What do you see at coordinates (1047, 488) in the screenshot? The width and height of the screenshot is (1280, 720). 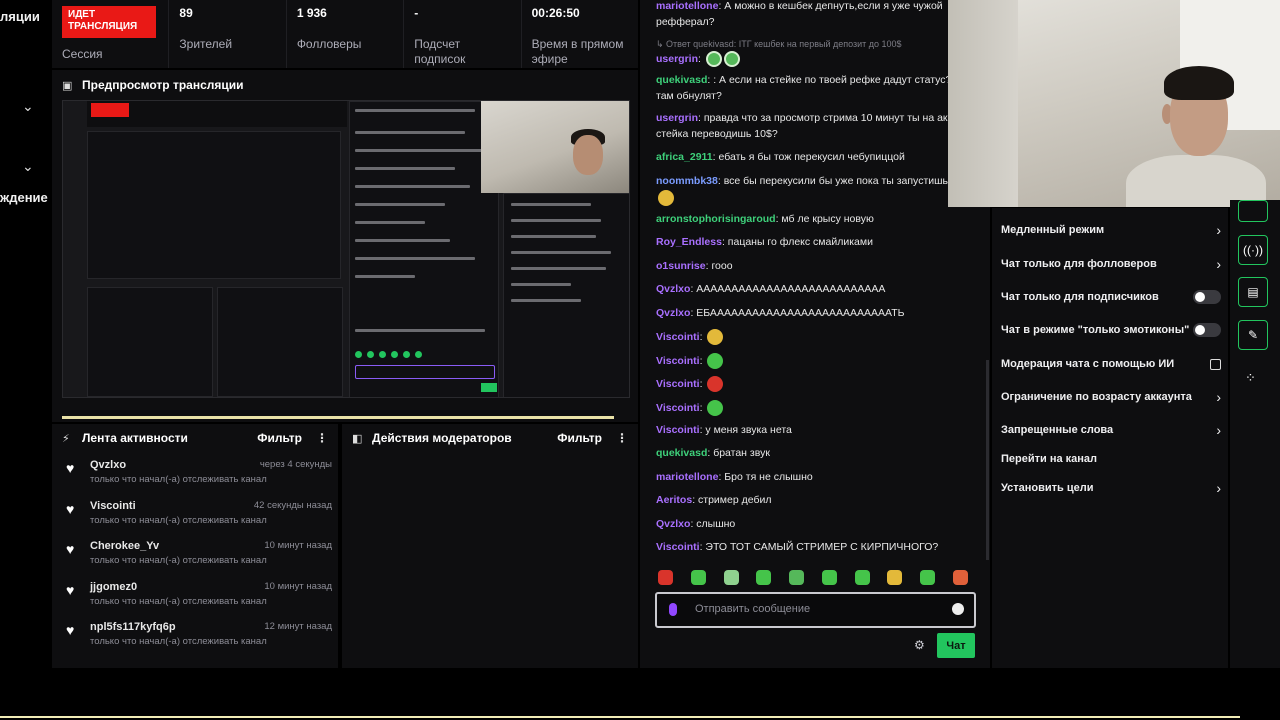 I see `setting-label: Установить цели` at bounding box center [1047, 488].